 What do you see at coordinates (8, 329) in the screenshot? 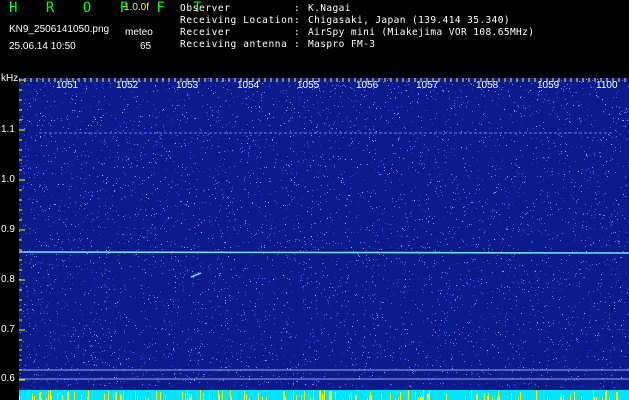
I see `y-tick-label: 0.7` at bounding box center [8, 329].